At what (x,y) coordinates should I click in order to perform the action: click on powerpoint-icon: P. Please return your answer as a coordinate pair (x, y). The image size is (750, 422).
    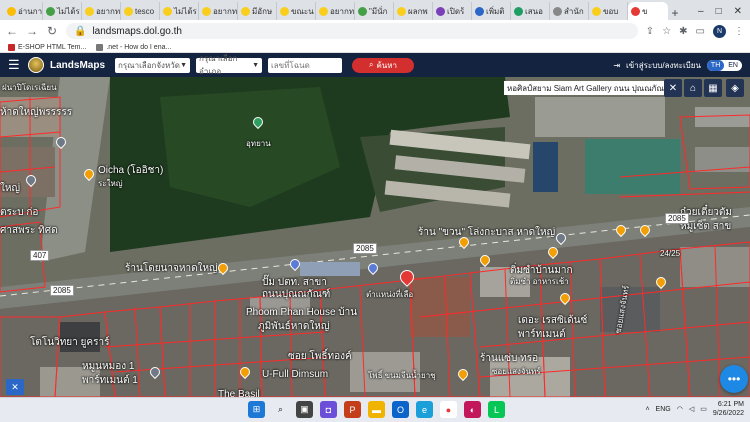
    Looking at the image, I should click on (352, 409).